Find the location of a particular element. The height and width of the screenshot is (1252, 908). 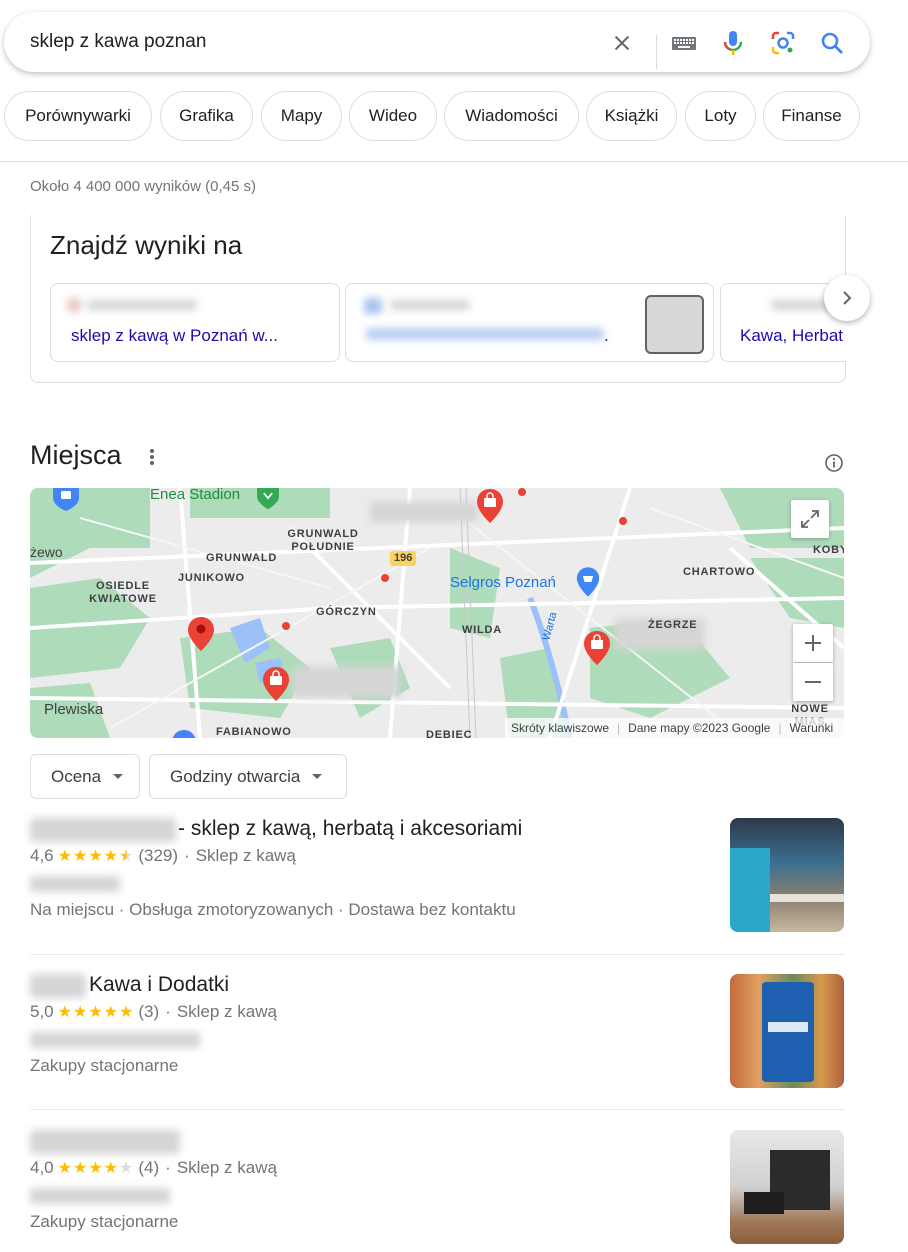

info-icon is located at coordinates (834, 463).